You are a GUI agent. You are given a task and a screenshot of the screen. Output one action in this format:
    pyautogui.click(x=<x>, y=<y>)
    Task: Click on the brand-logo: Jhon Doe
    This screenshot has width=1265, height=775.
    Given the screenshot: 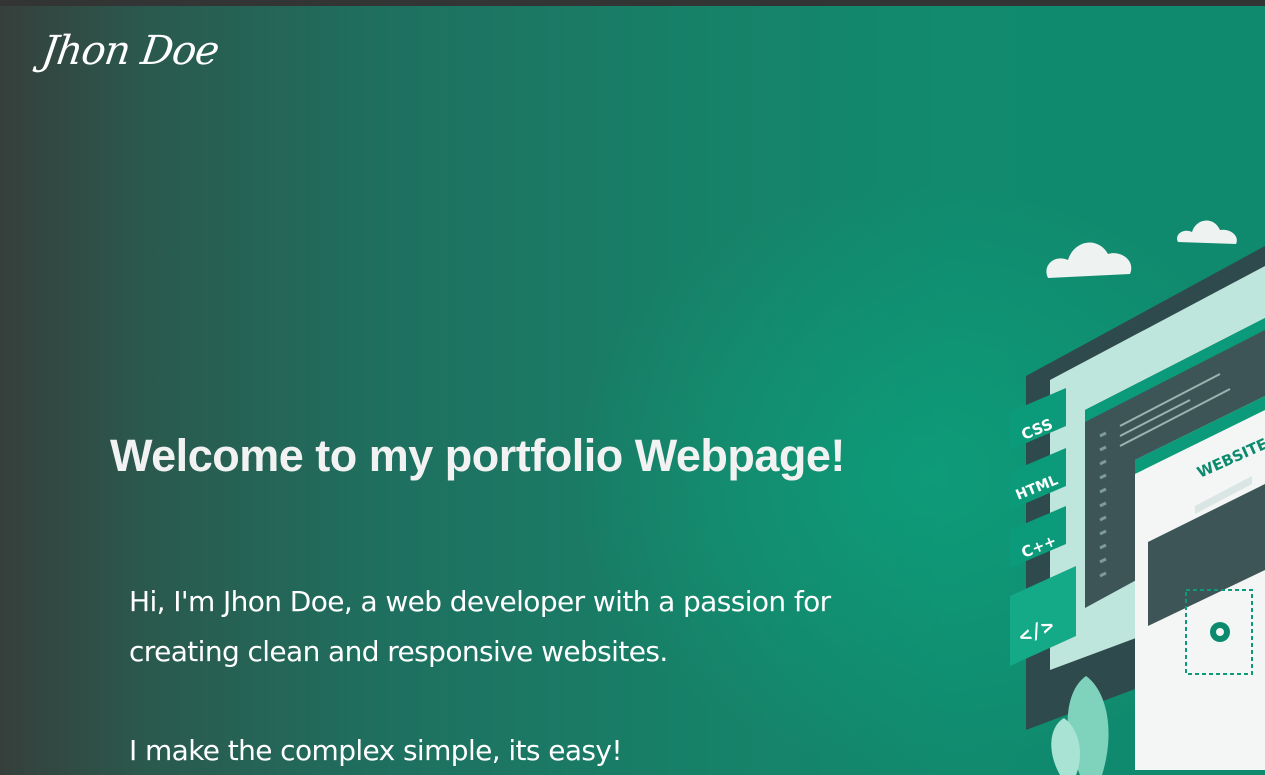 What is the action you would take?
    pyautogui.click(x=130, y=51)
    